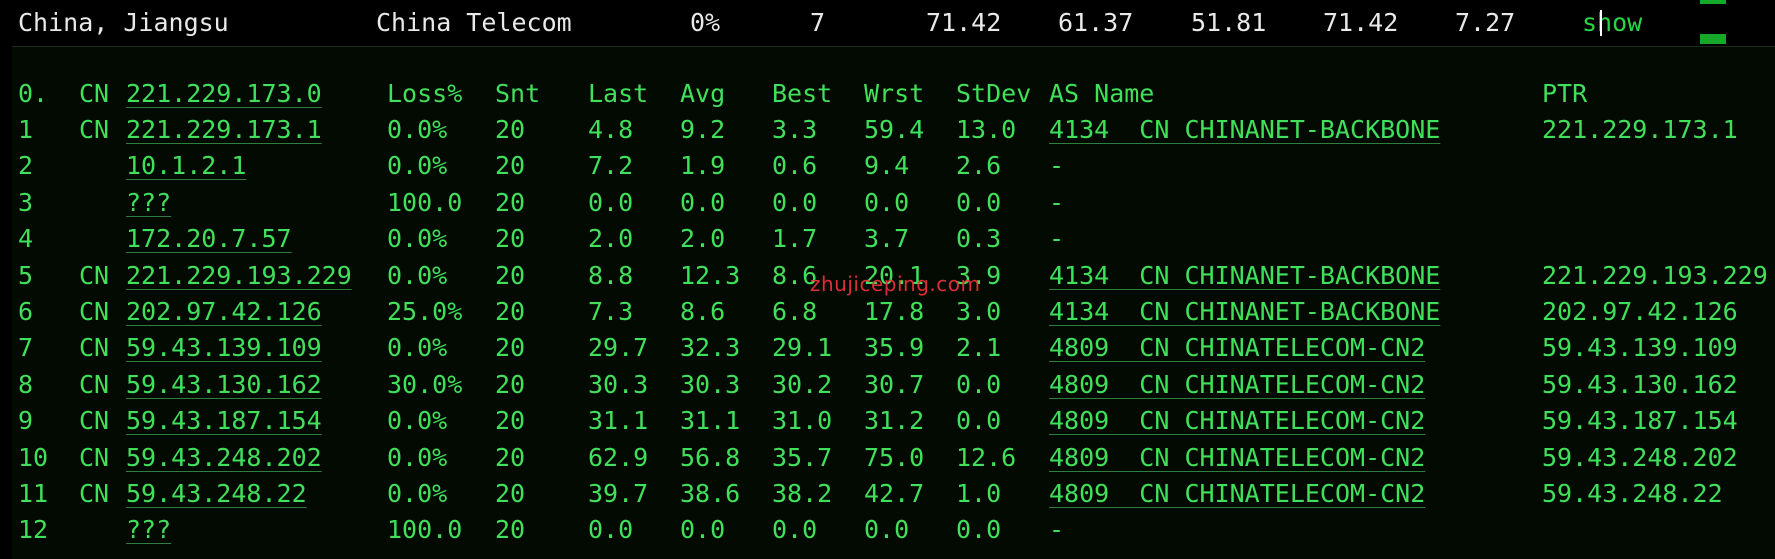 This screenshot has height=559, width=1775. Describe the element at coordinates (33, 493) in the screenshot. I see `hop-number: 11` at that location.